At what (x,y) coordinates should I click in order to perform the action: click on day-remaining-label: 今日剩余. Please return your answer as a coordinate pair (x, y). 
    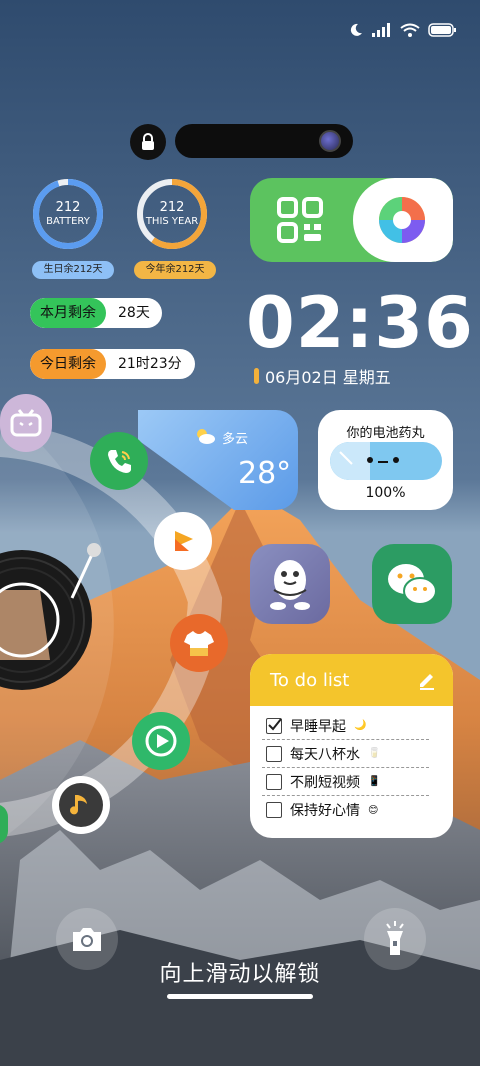
    Looking at the image, I should click on (68, 364).